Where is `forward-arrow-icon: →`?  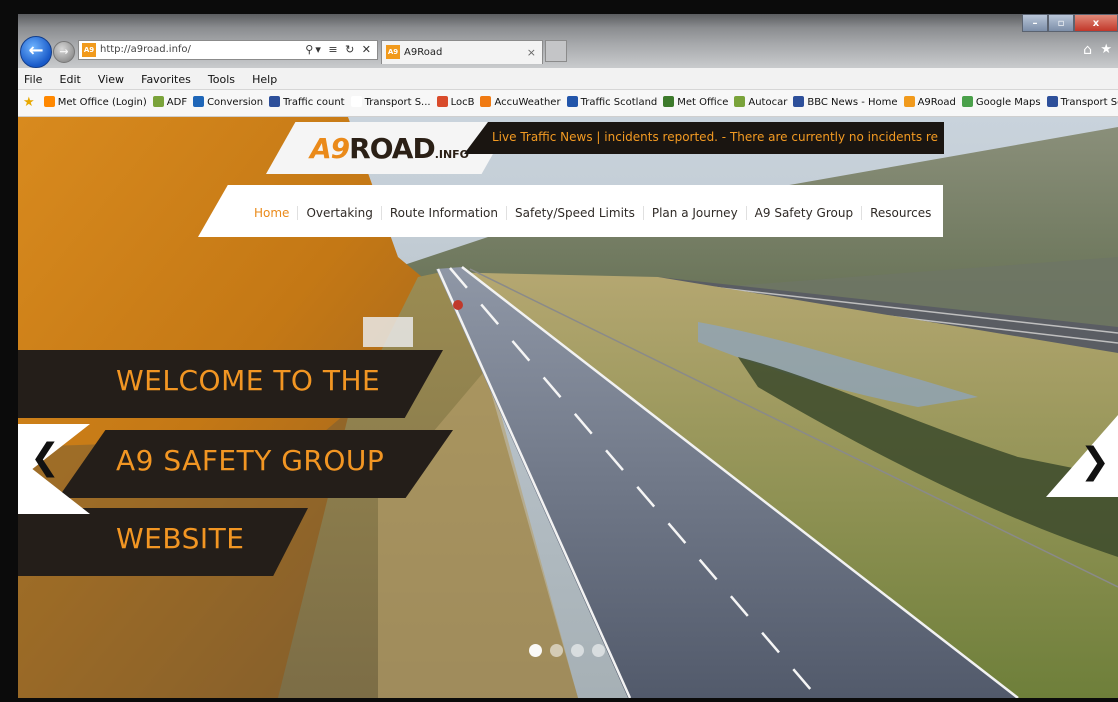
forward-arrow-icon: → is located at coordinates (64, 51).